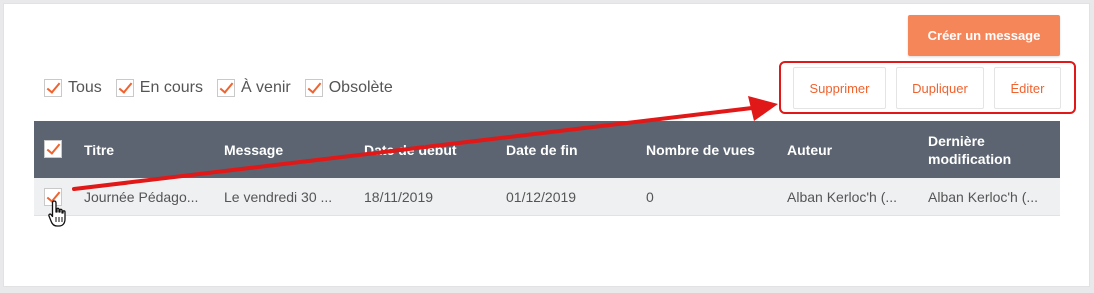 Image resolution: width=1094 pixels, height=293 pixels. Describe the element at coordinates (57, 213) in the screenshot. I see `hand-pointer-icon` at that location.